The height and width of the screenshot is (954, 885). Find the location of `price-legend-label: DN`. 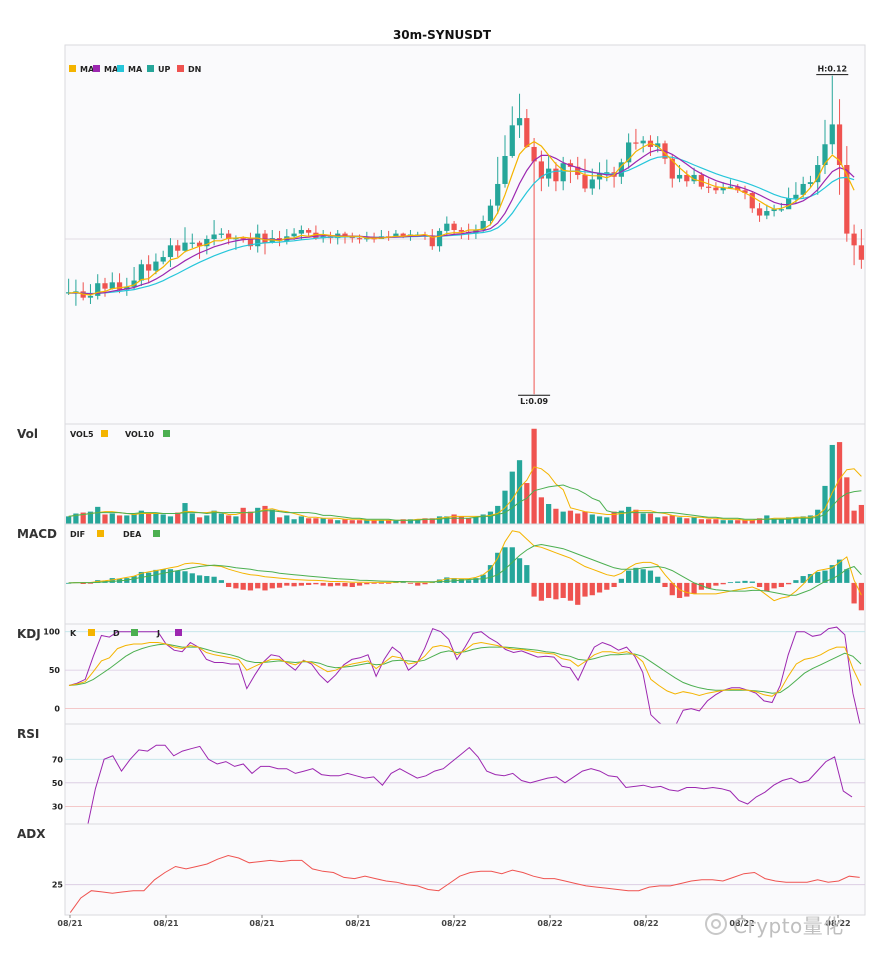

price-legend-label: DN is located at coordinates (194, 69).